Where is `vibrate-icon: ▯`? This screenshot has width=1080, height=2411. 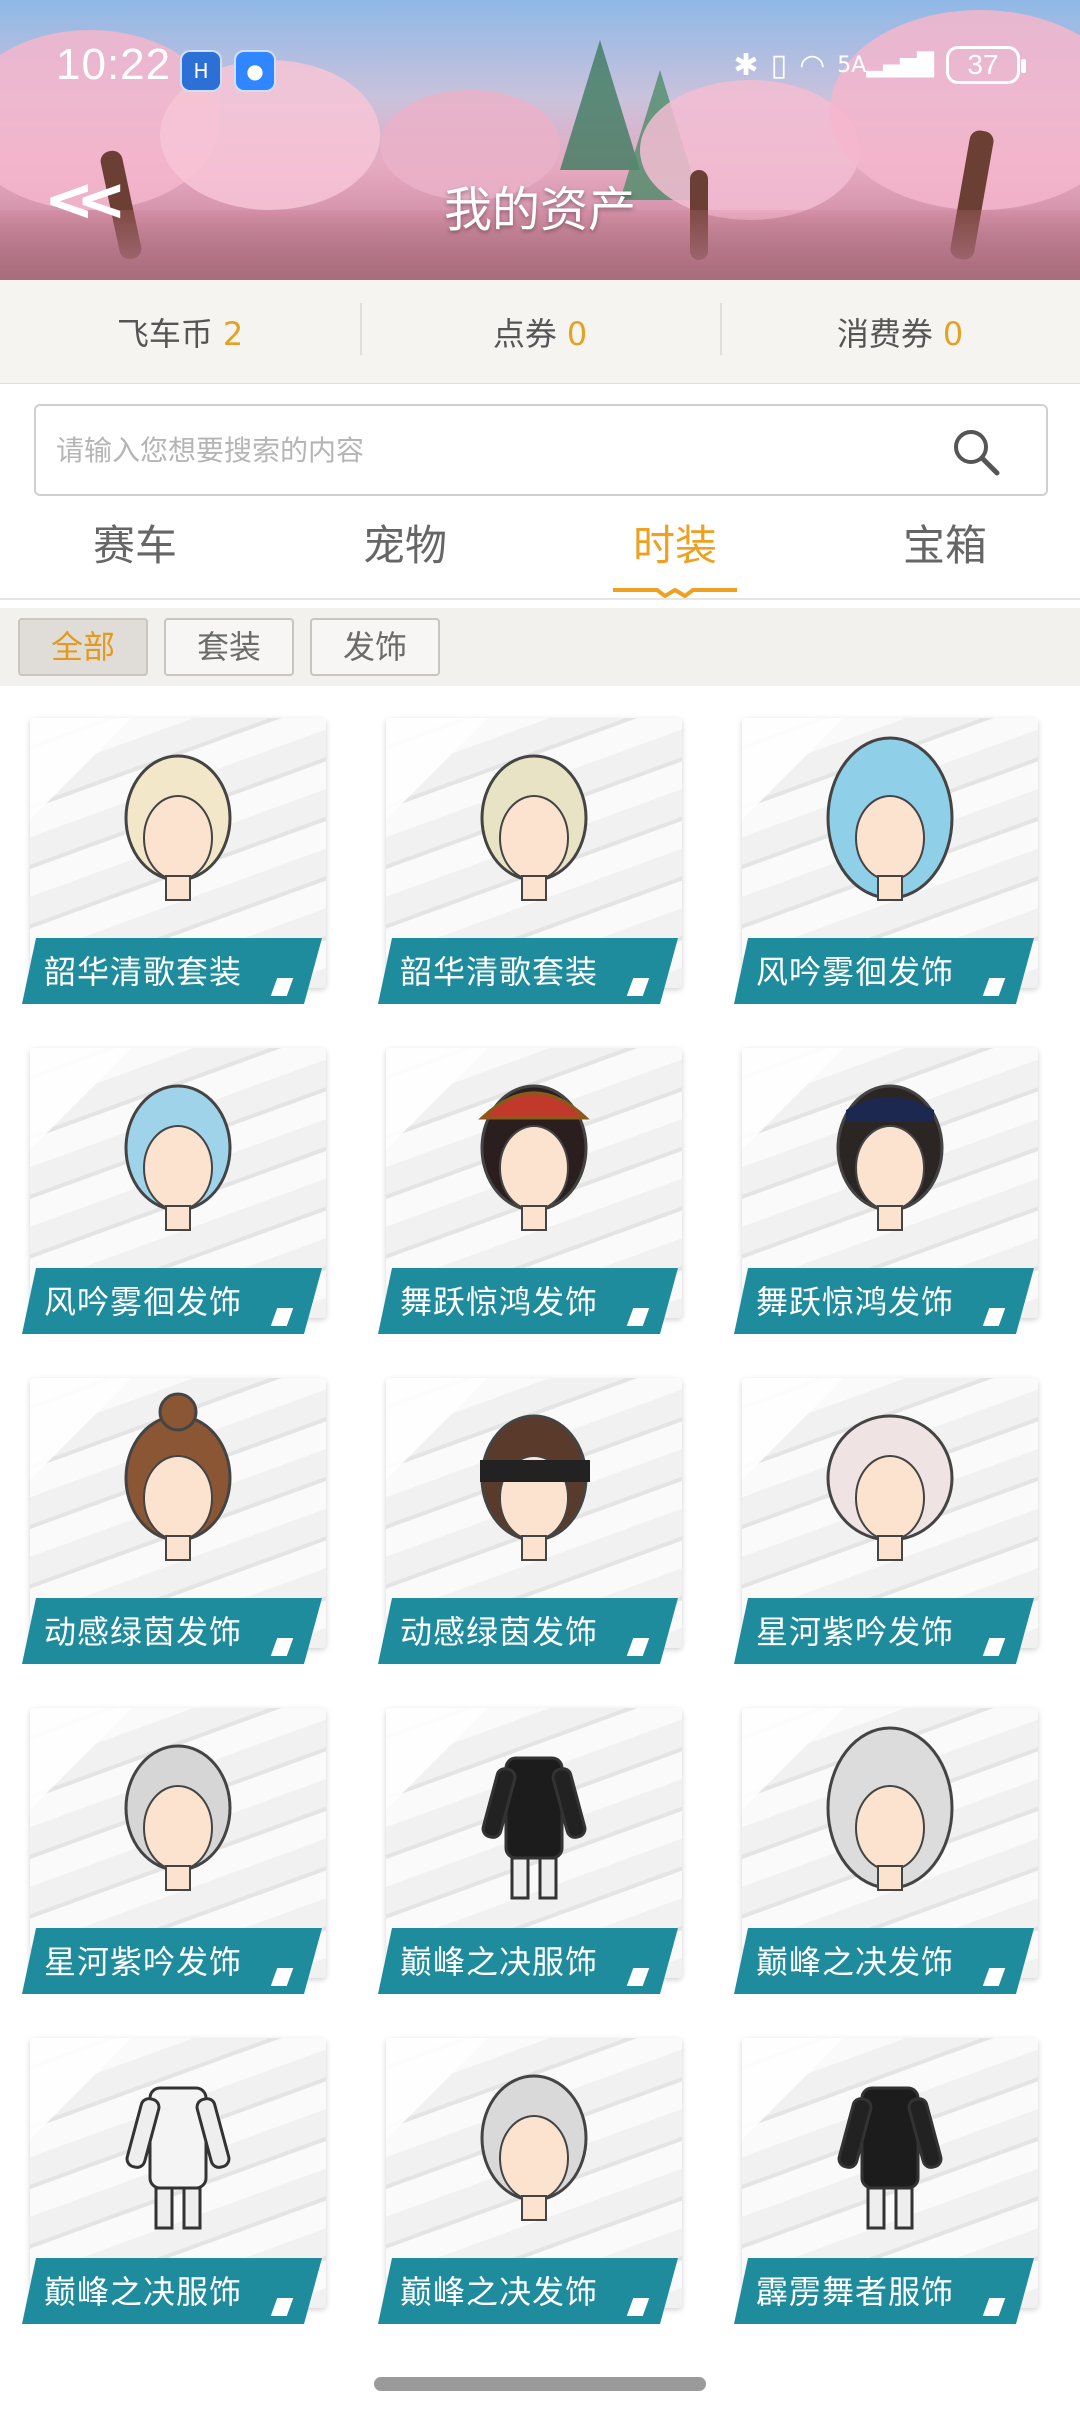
vibrate-icon: ▯ is located at coordinates (779, 65).